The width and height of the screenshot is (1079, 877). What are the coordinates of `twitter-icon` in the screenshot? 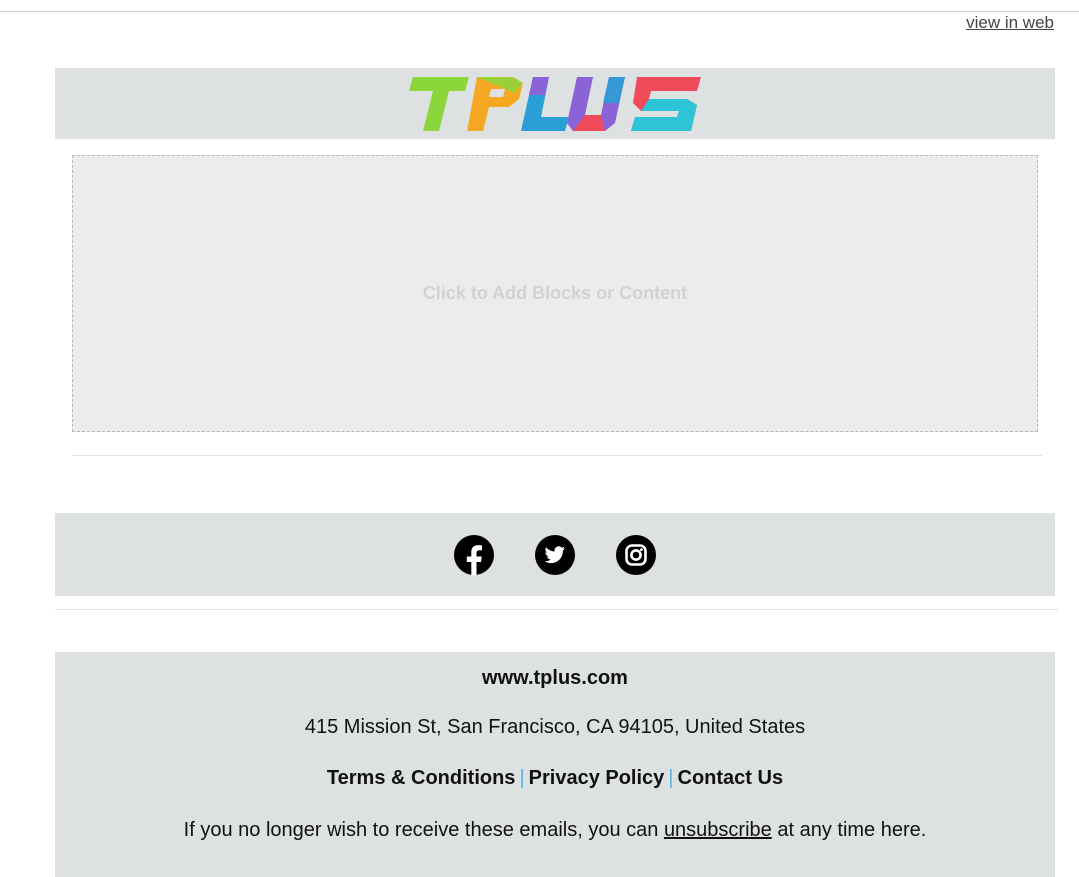 It's located at (555, 554).